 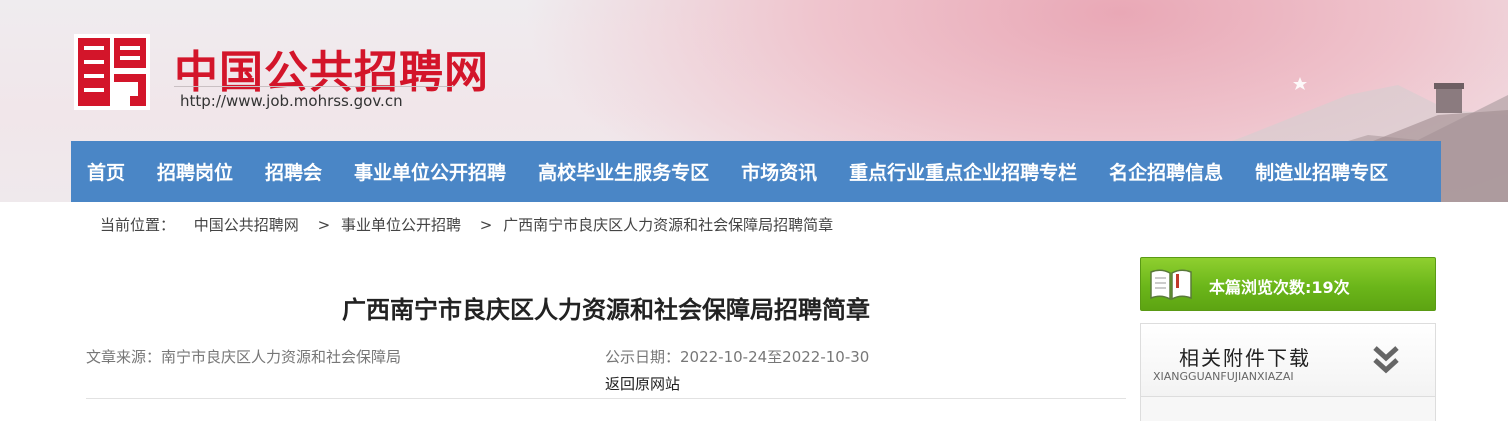 What do you see at coordinates (430, 171) in the screenshot?
I see `nav-item-public-institutions: 事业单位公开招聘` at bounding box center [430, 171].